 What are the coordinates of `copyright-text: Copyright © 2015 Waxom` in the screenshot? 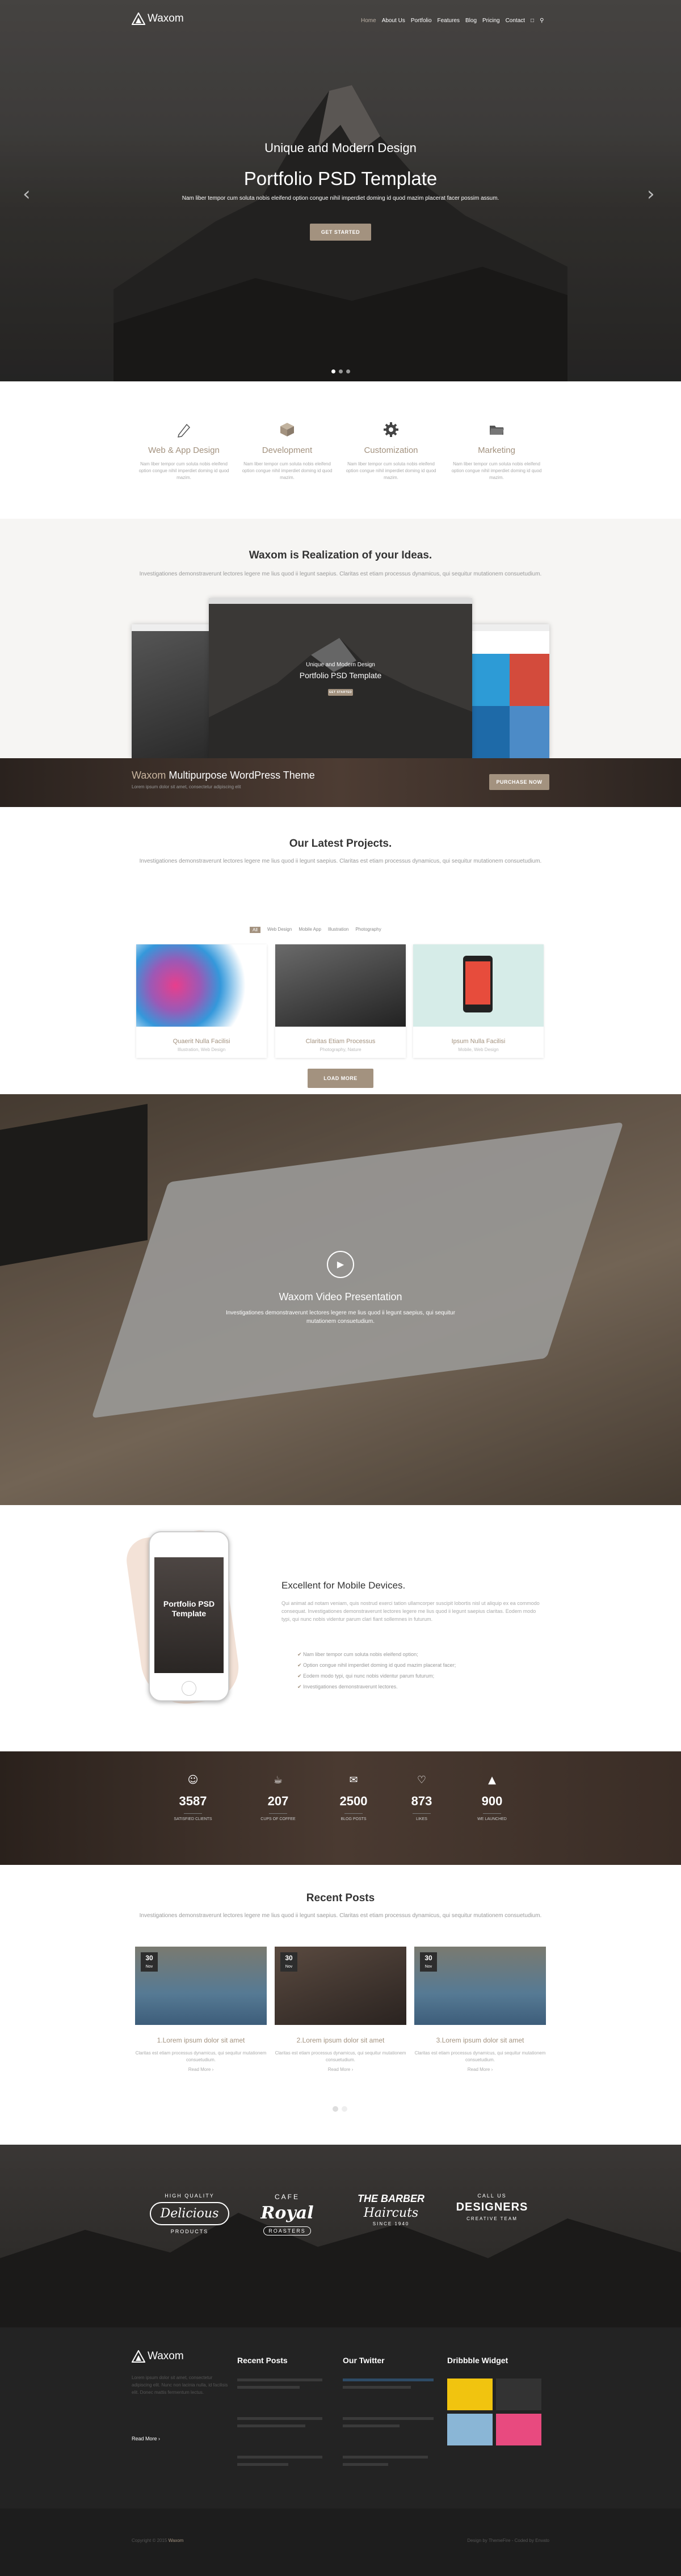 It's located at (158, 2540).